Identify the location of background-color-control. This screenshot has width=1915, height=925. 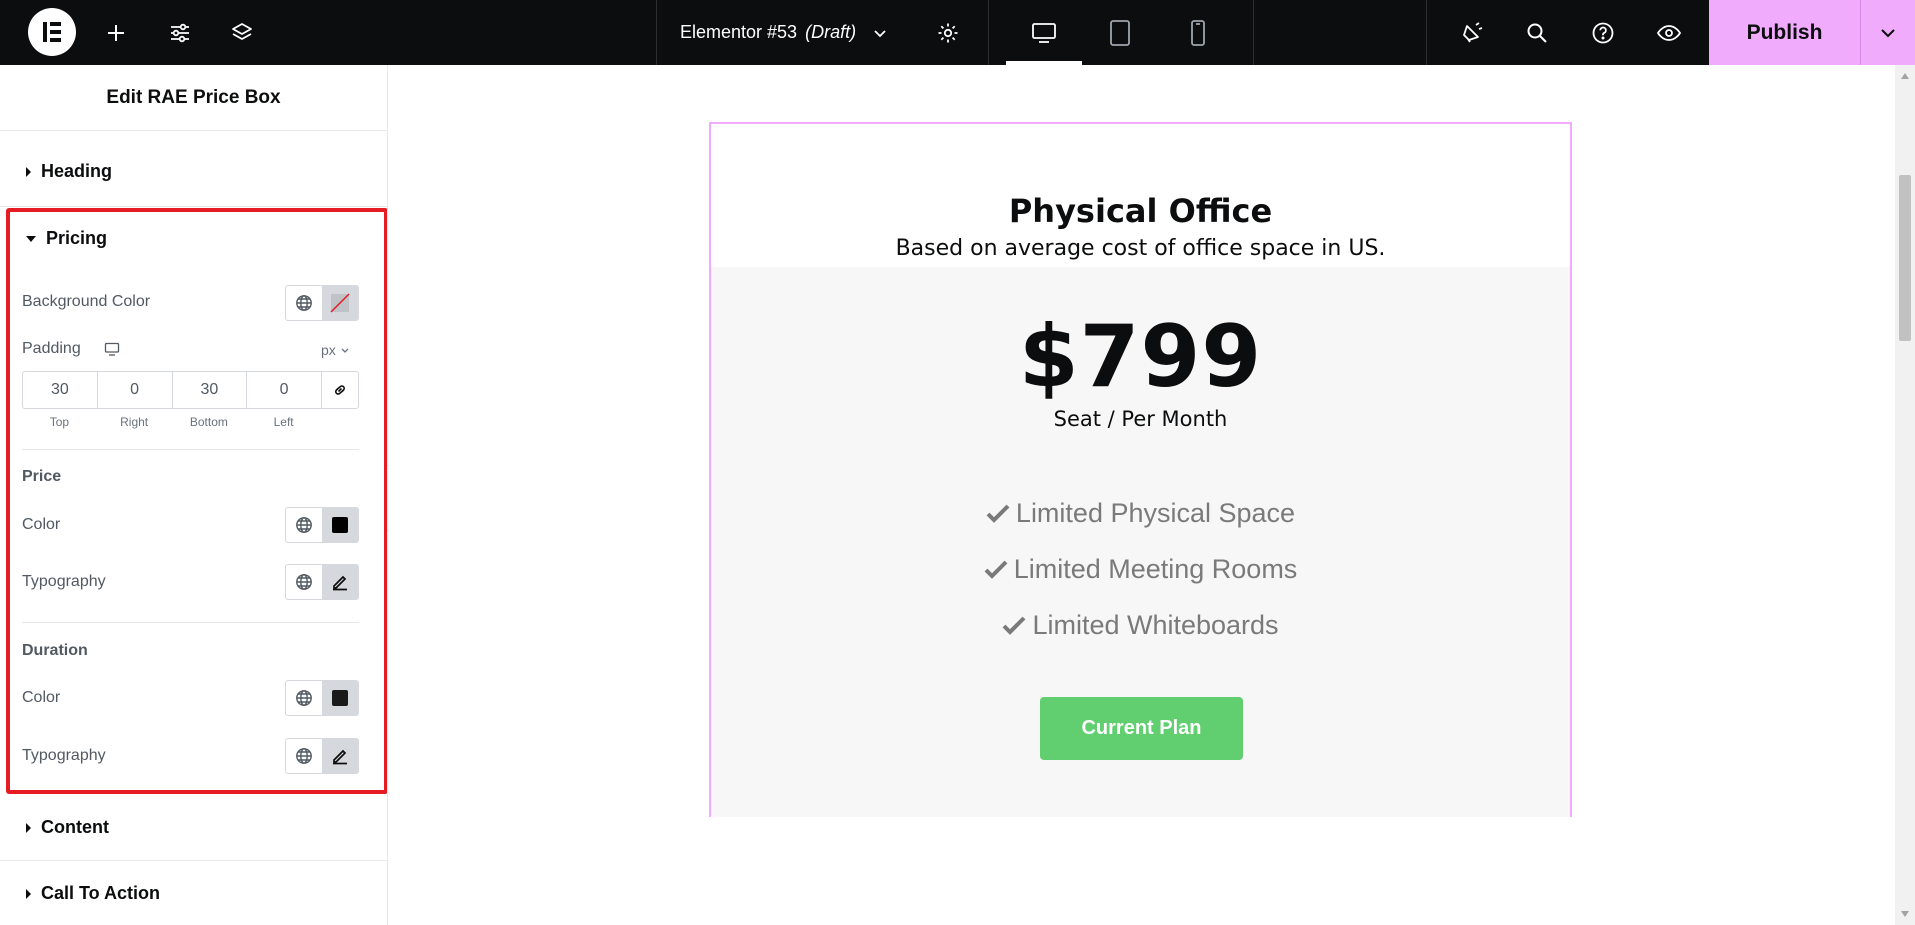
(322, 303).